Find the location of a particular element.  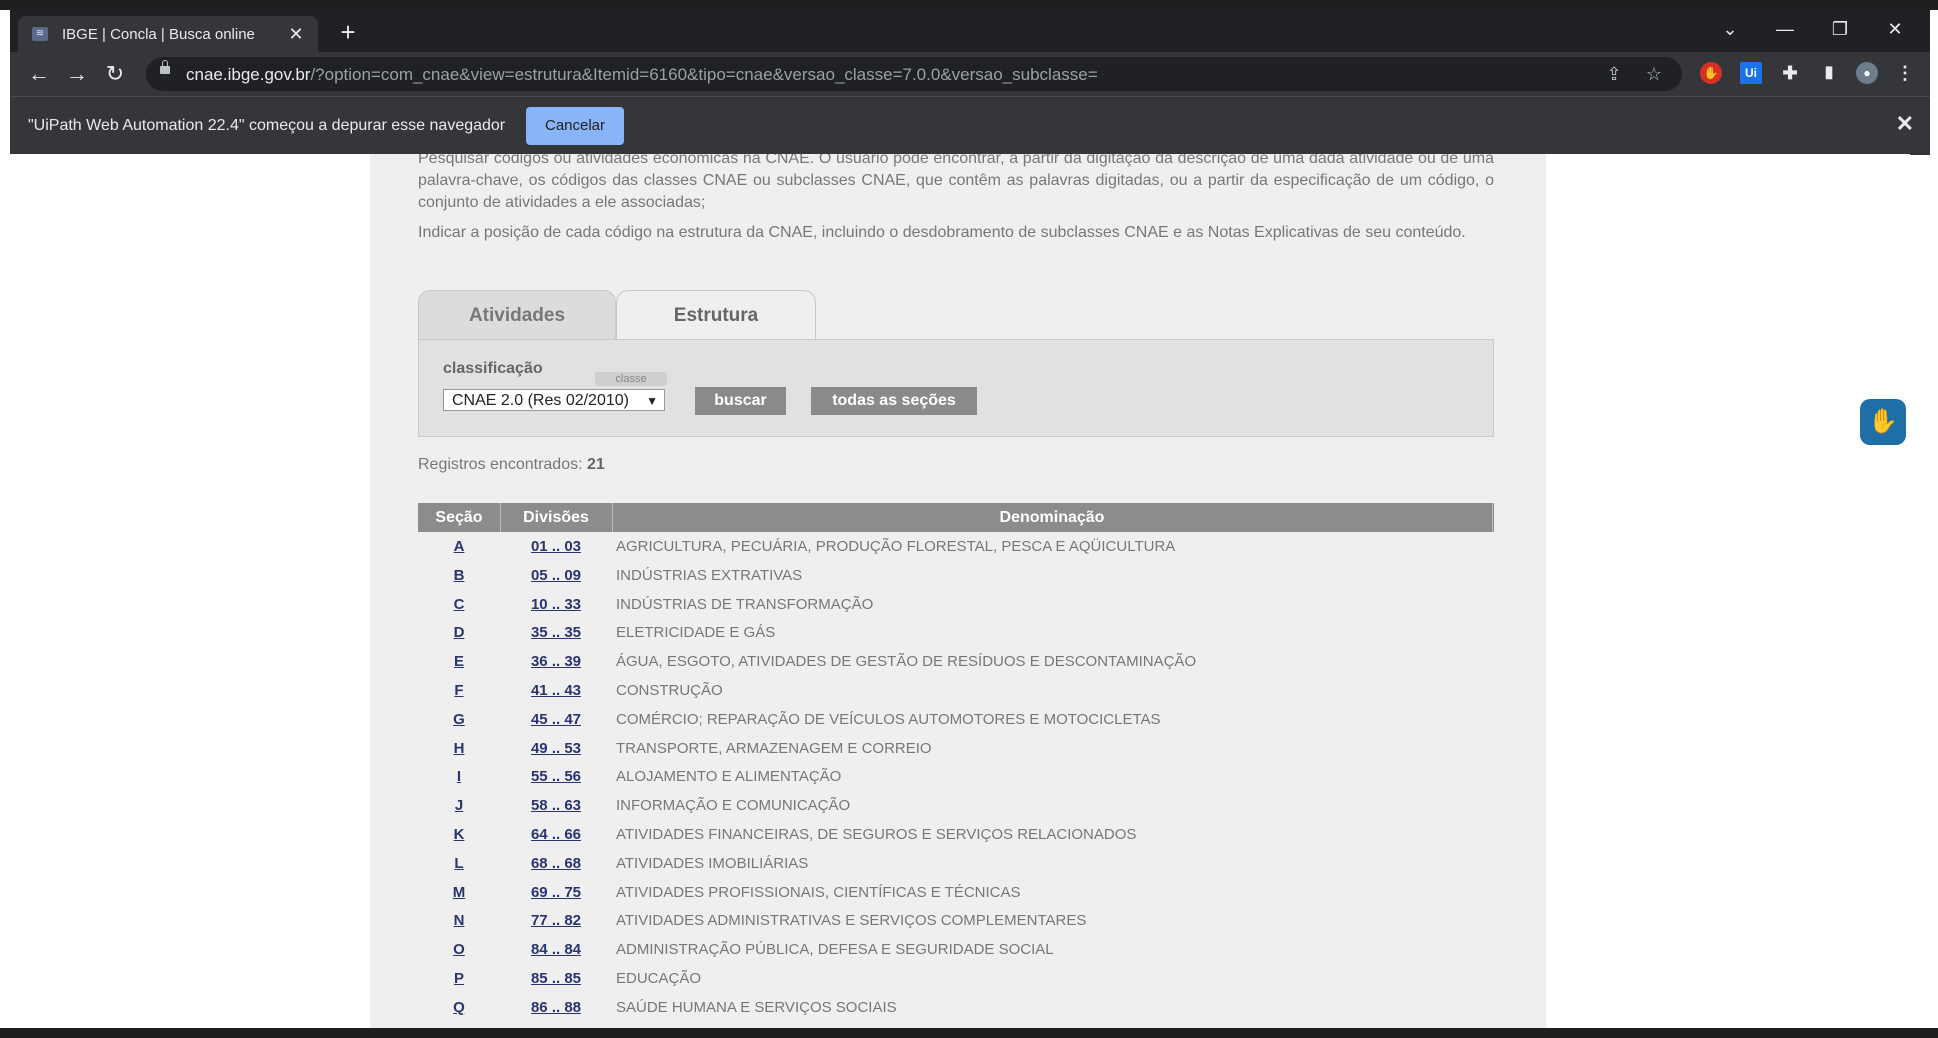

share-icon: ⇪ is located at coordinates (1614, 74).